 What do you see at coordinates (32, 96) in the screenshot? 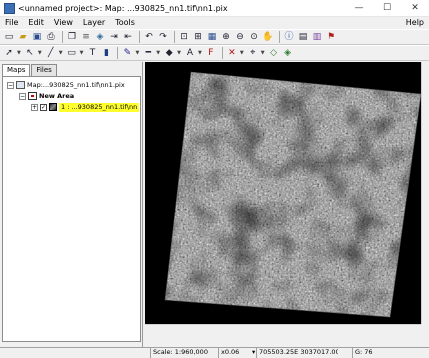
I see `area-icon` at bounding box center [32, 96].